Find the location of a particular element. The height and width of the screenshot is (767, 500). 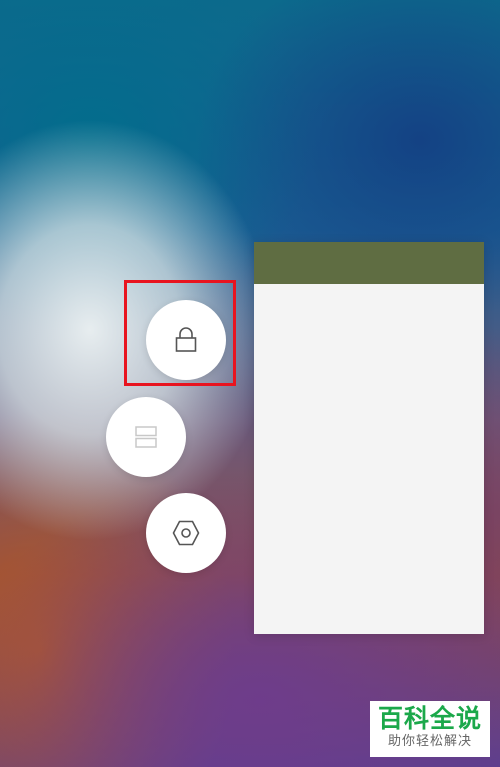

settings-icon is located at coordinates (186, 533).